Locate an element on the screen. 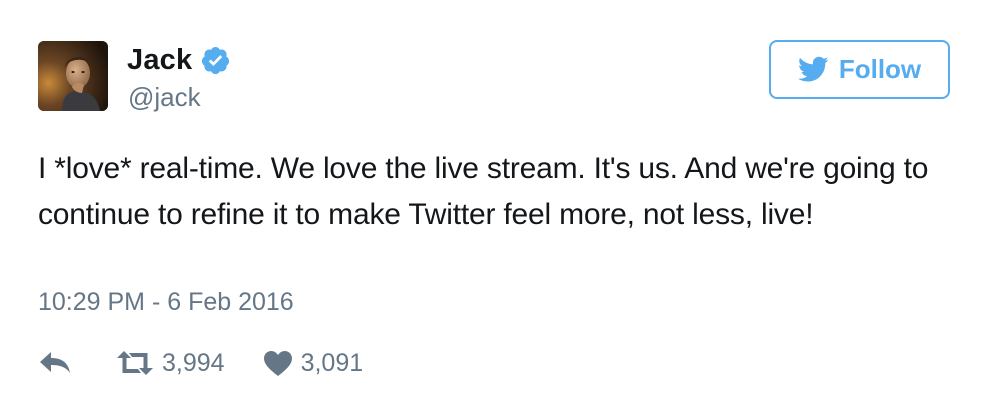  like-count: 3,091 is located at coordinates (332, 362).